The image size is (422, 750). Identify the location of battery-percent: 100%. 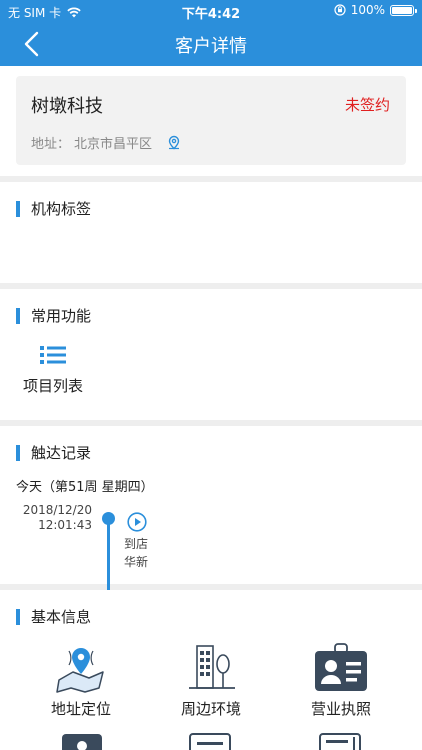
(367, 10).